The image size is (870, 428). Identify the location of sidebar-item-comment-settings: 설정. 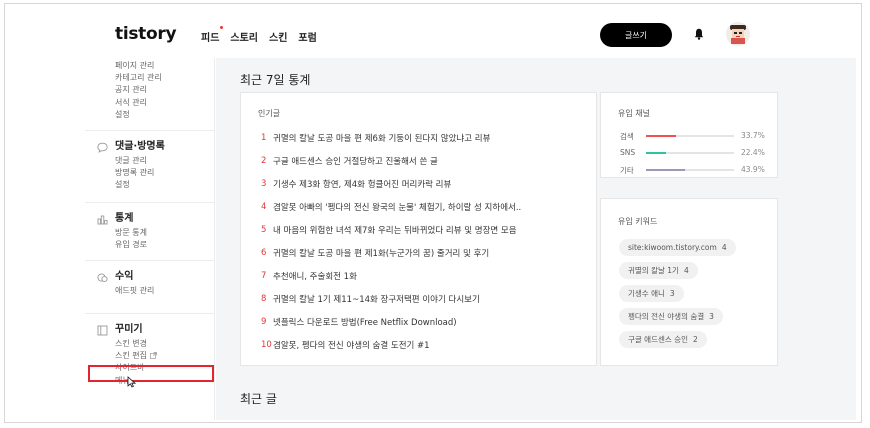
(149, 185).